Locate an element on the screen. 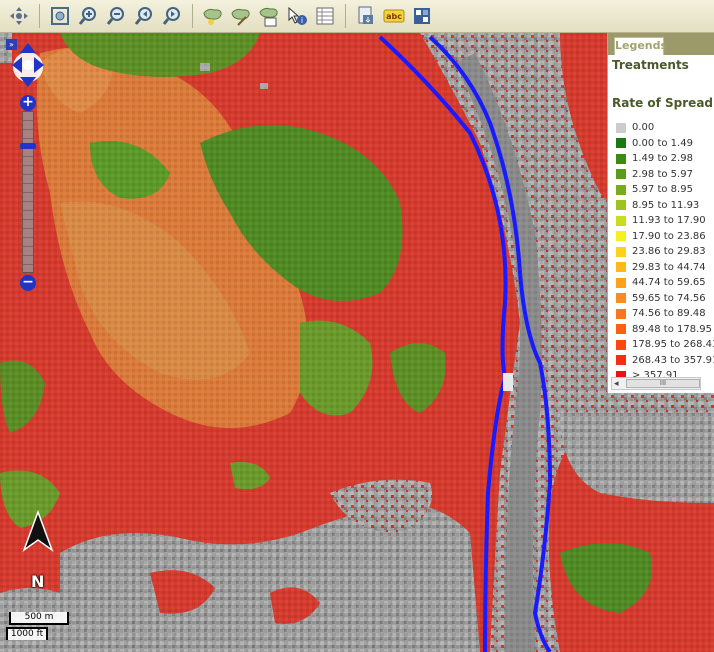 The height and width of the screenshot is (652, 714). map-layers-button is located at coordinates (422, 16).